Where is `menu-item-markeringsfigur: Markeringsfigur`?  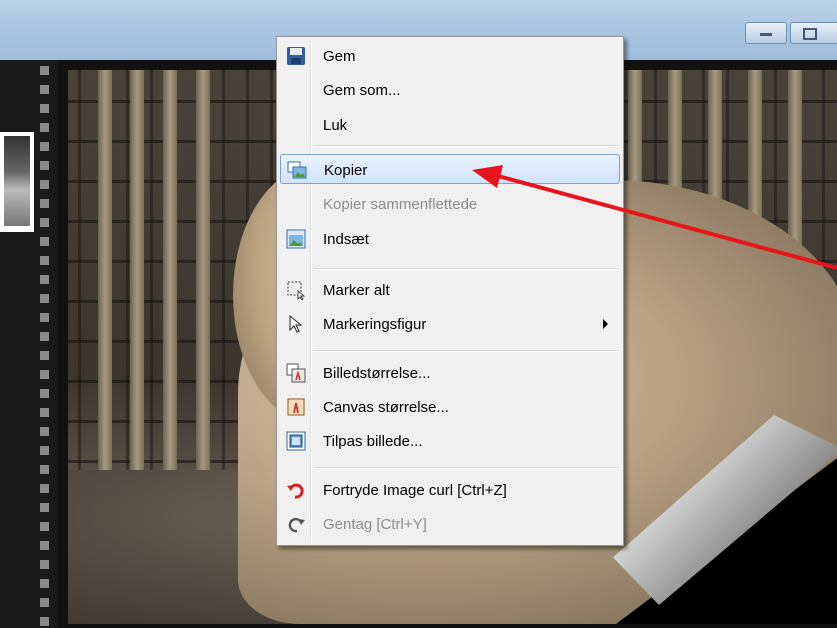
menu-item-markeringsfigur: Markeringsfigur is located at coordinates (450, 324).